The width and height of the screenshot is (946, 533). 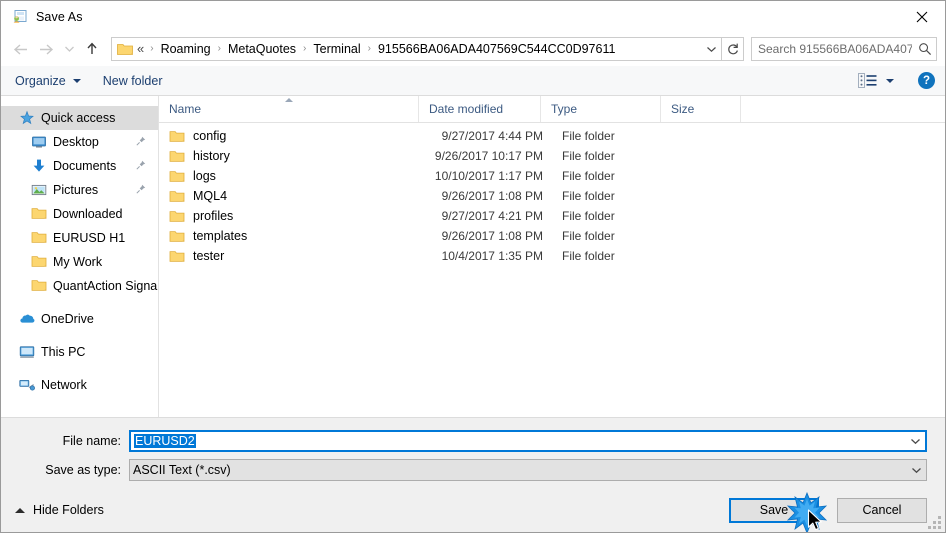 I want to click on hide-folders-button: Hide Folders, so click(x=59, y=510).